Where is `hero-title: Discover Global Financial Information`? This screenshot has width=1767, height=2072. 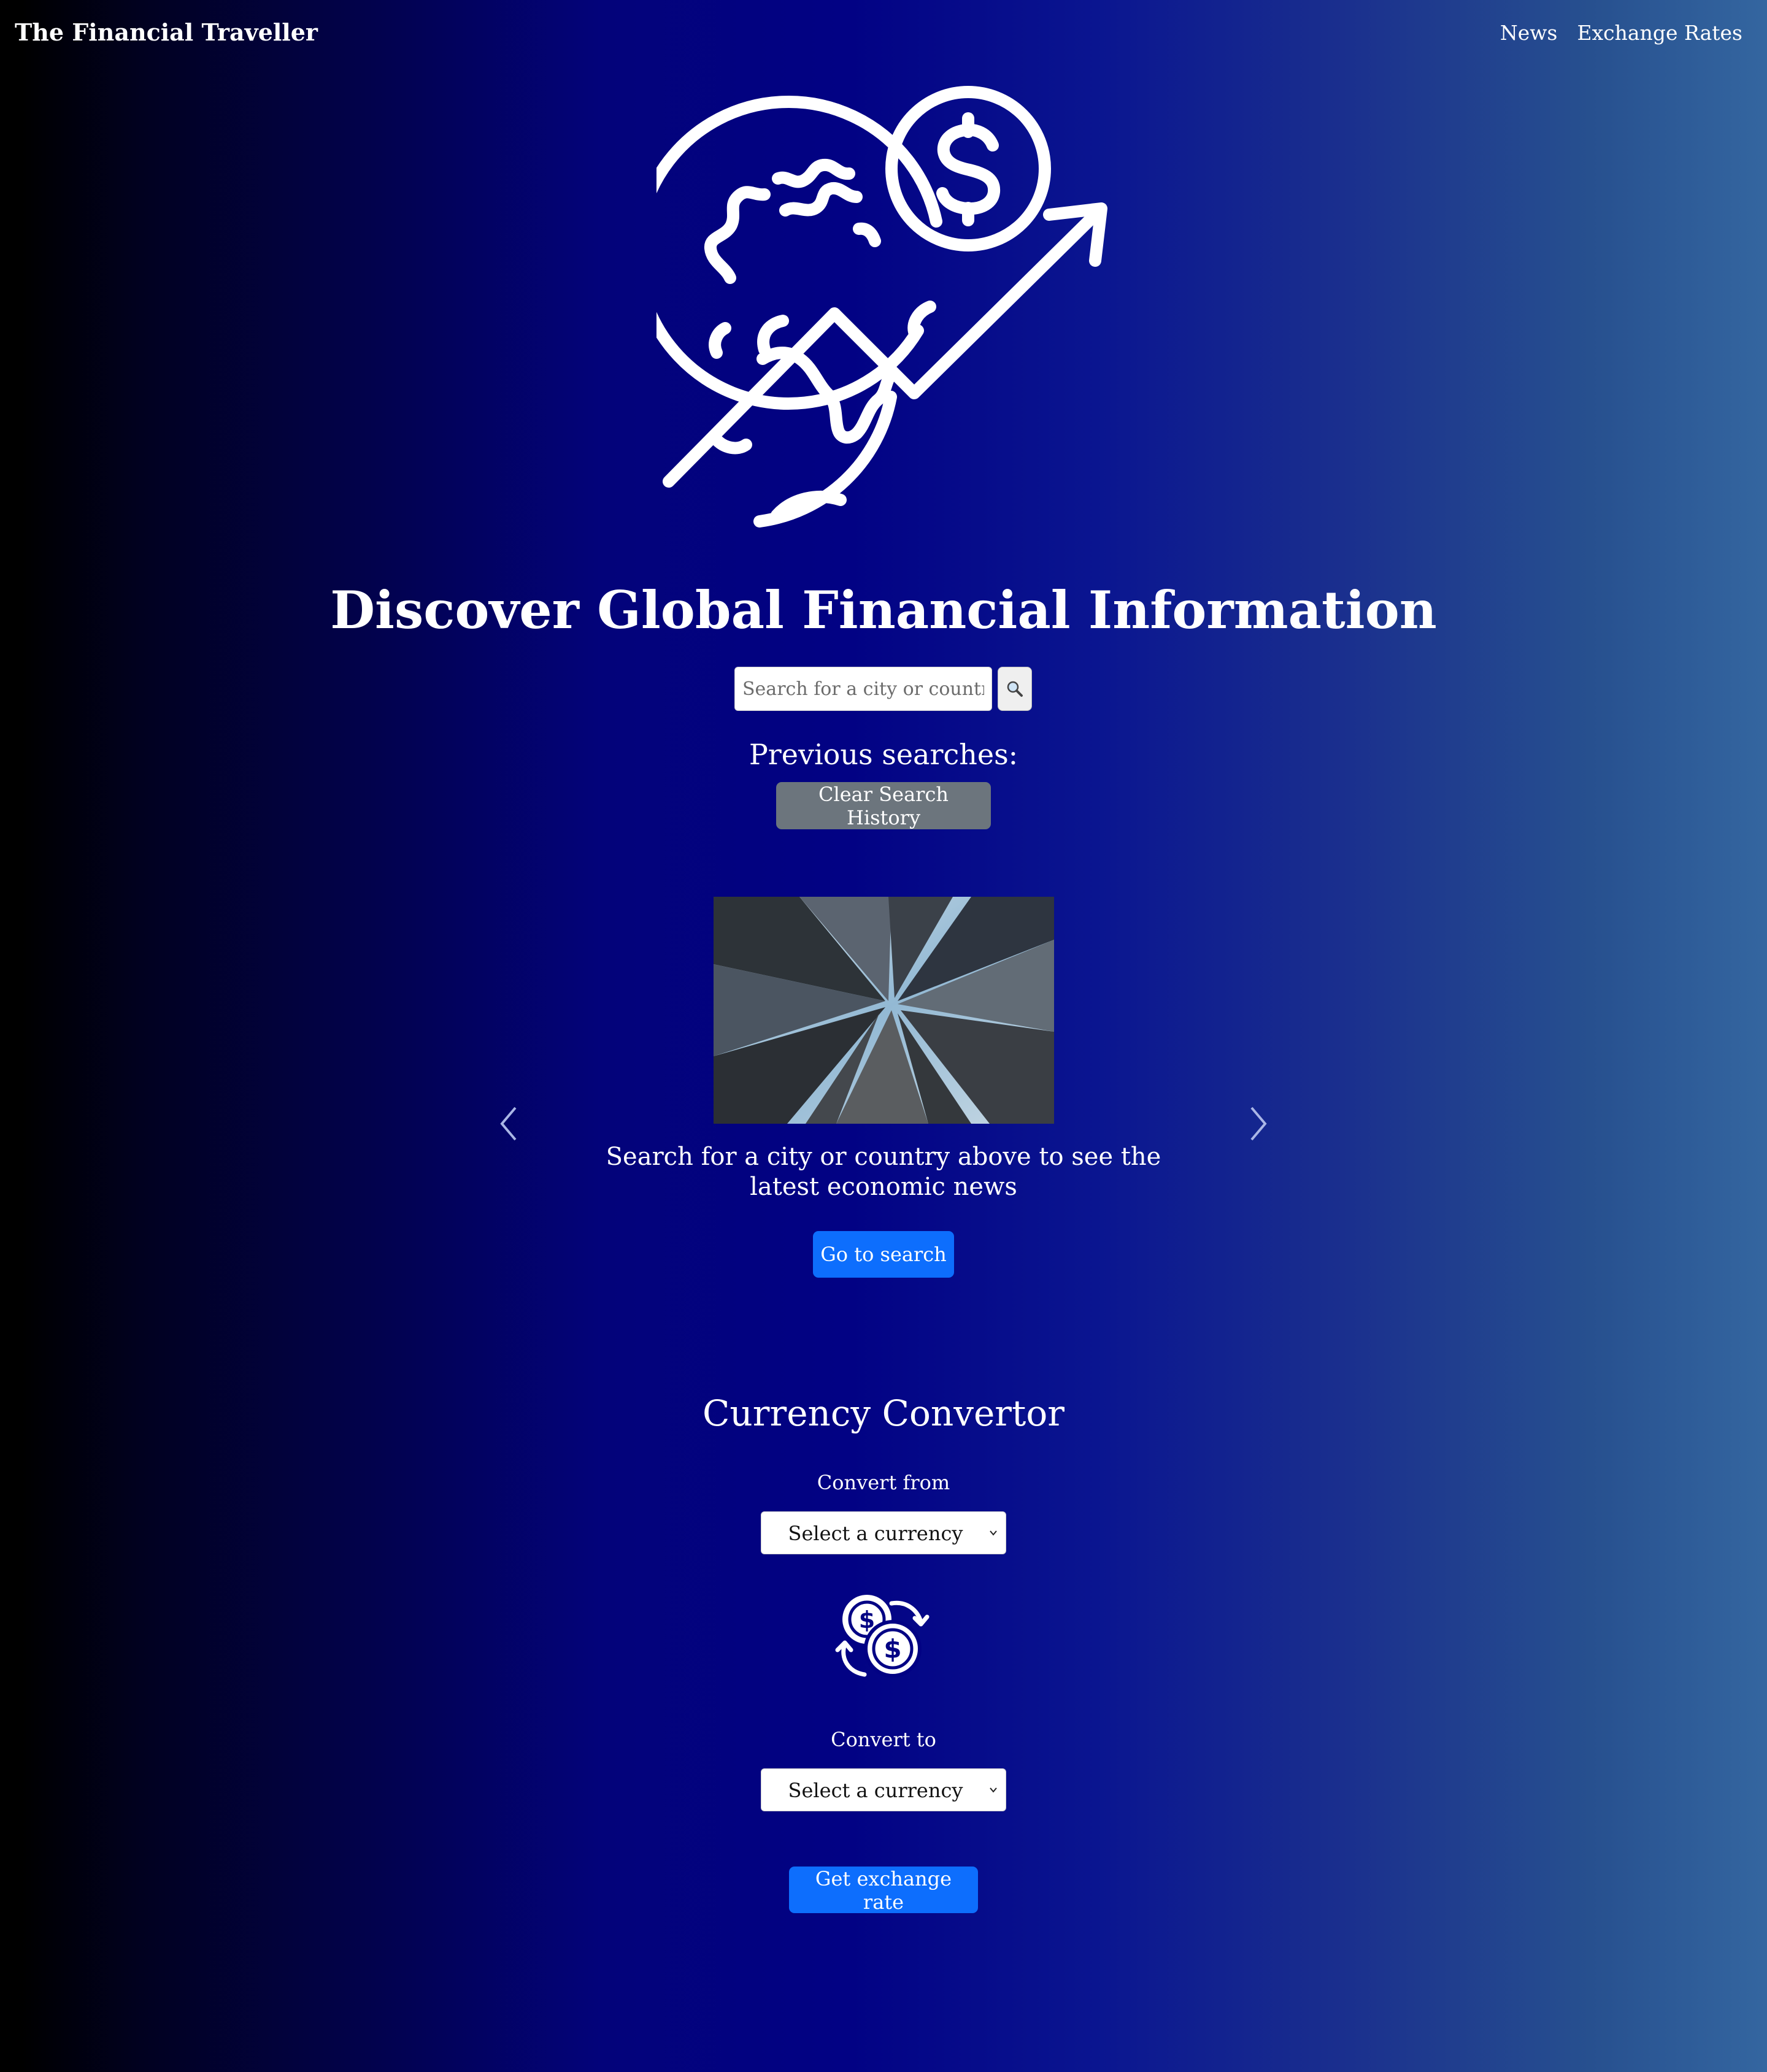 hero-title: Discover Global Financial Information is located at coordinates (883, 610).